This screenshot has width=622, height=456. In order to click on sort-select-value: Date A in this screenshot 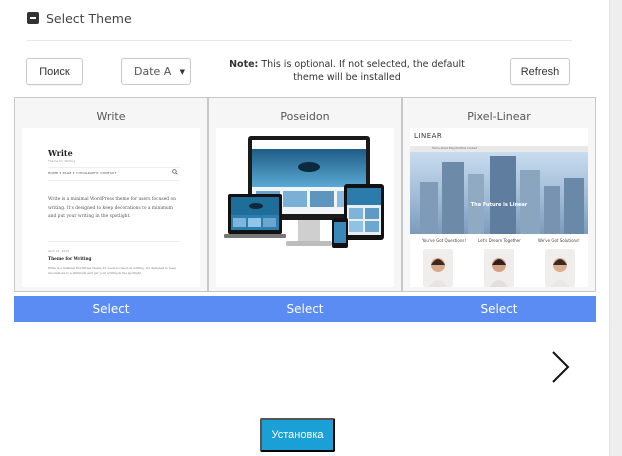, I will do `click(153, 71)`.